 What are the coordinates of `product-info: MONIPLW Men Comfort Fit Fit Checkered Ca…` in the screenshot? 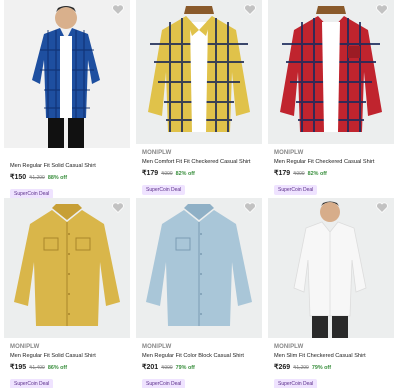 It's located at (202, 170).